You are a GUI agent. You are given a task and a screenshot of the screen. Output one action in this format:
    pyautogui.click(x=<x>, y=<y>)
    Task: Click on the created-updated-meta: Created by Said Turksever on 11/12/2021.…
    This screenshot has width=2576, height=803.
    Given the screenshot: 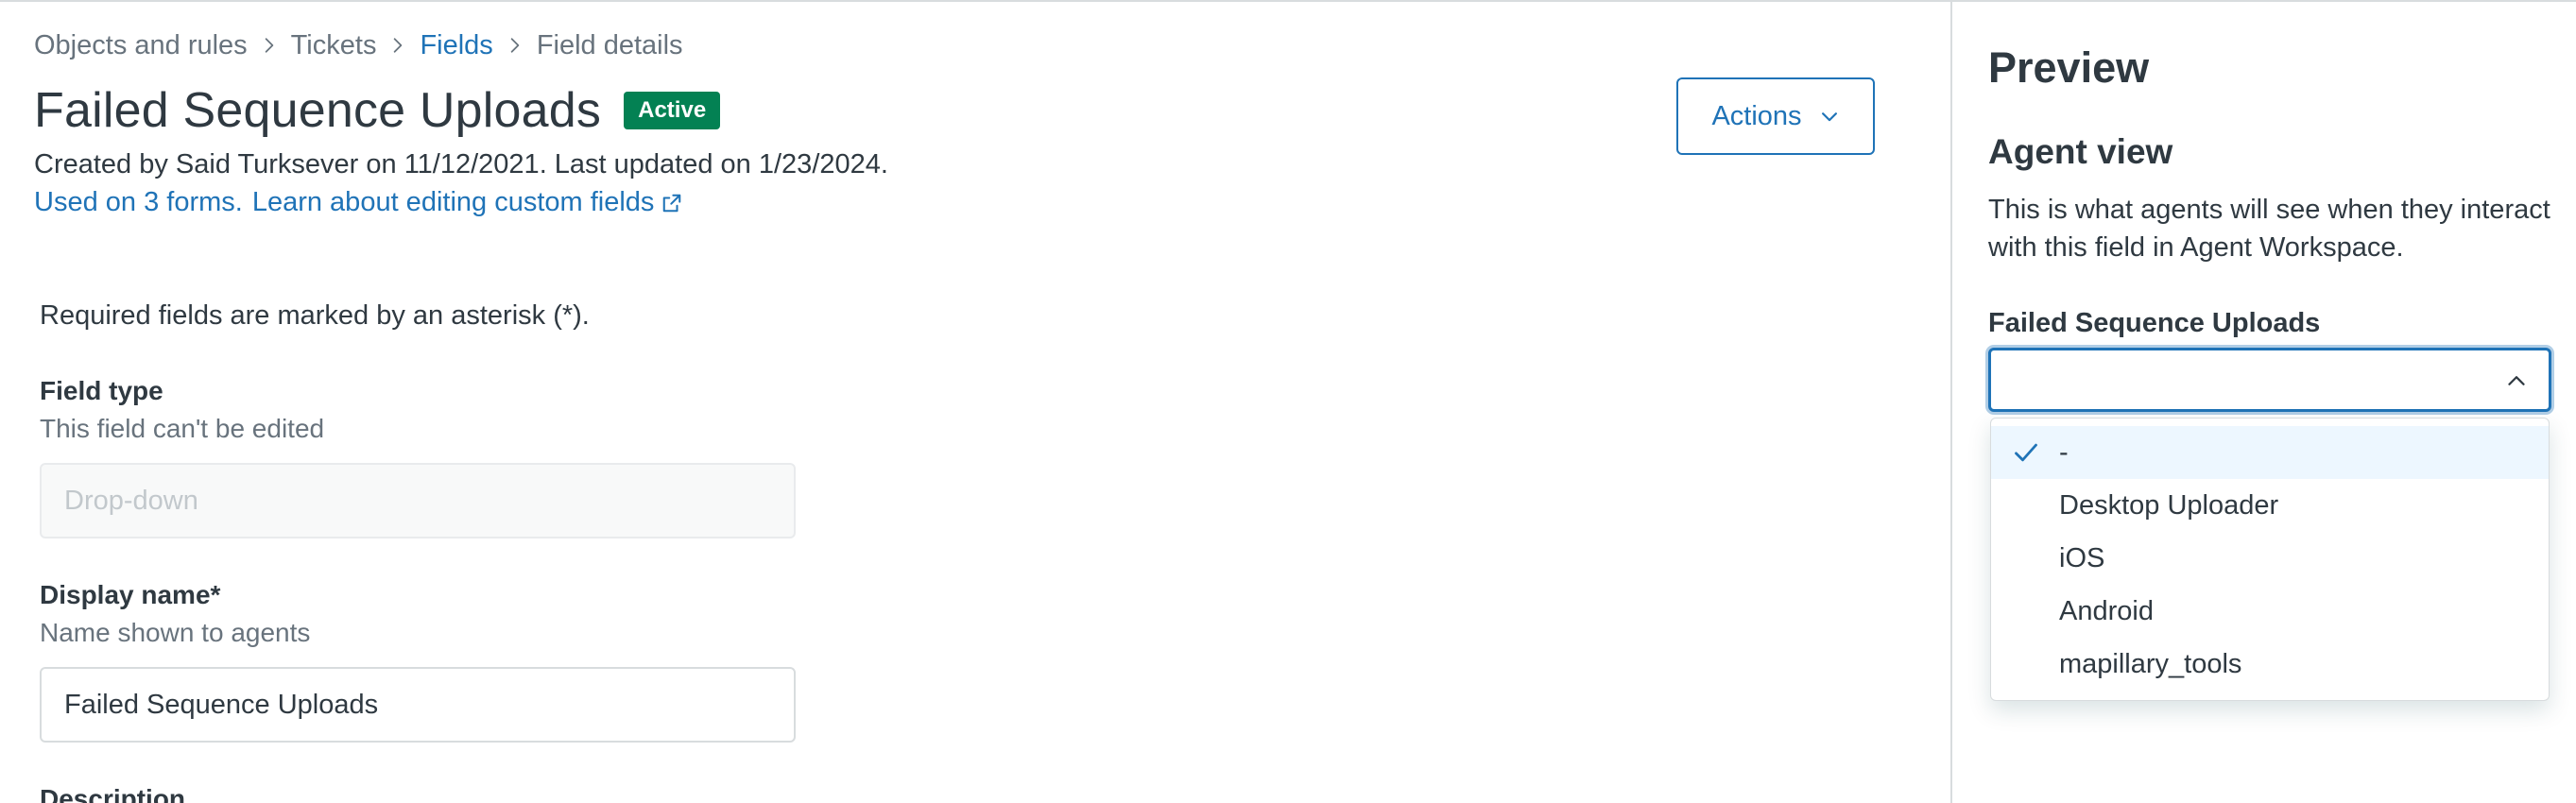 What is the action you would take?
    pyautogui.click(x=461, y=164)
    